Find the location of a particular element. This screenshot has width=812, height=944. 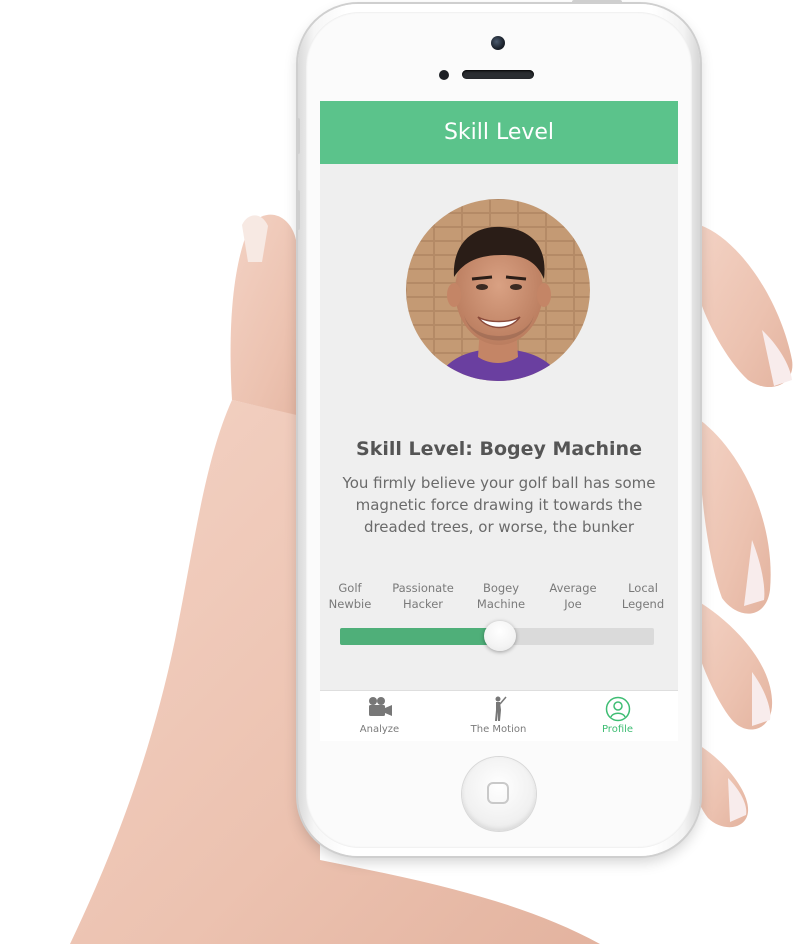

side-switch is located at coordinates (298, 136).